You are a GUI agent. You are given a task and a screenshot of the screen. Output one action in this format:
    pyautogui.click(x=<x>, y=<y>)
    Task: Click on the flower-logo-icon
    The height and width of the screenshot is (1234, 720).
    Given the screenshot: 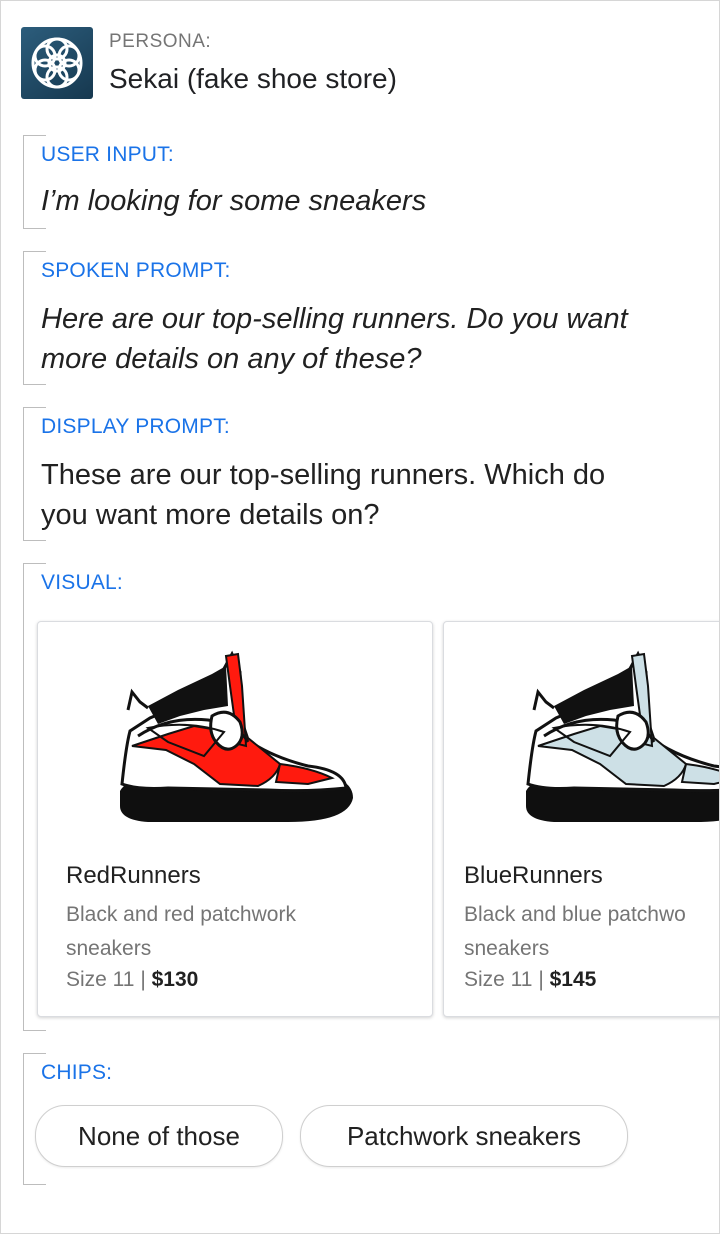 What is the action you would take?
    pyautogui.click(x=57, y=63)
    